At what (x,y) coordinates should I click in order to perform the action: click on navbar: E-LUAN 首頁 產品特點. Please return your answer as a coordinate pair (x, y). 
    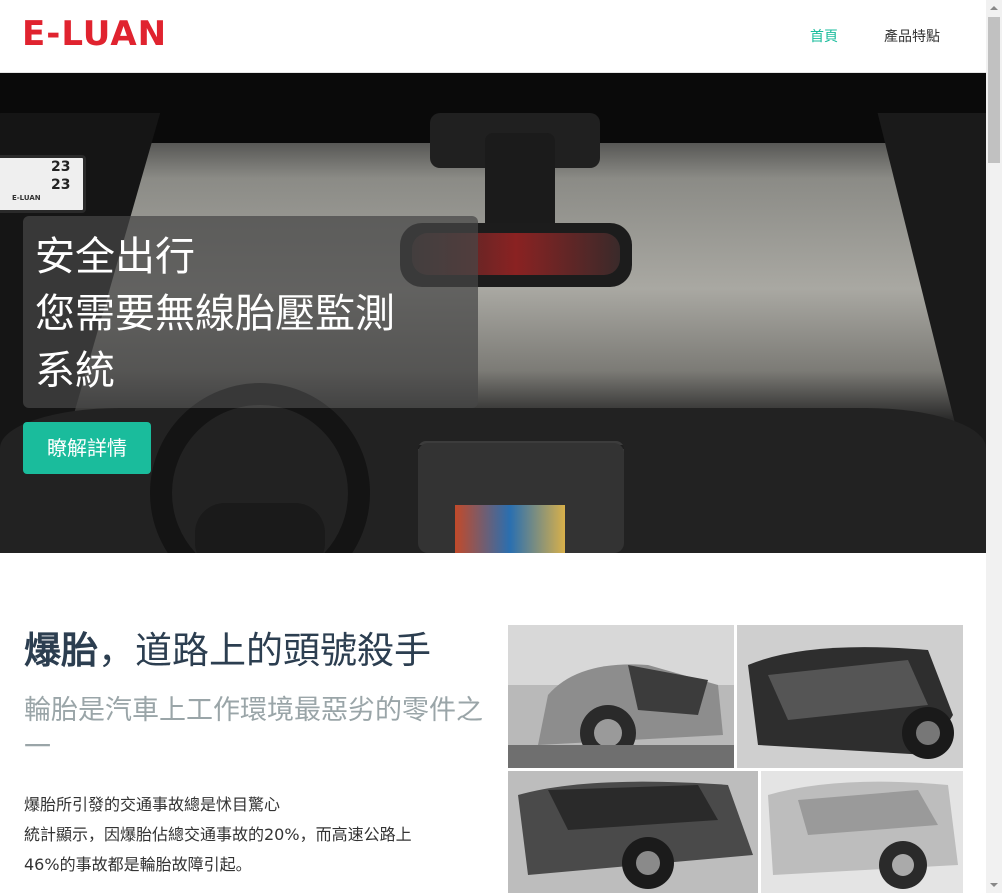
    Looking at the image, I should click on (493, 36).